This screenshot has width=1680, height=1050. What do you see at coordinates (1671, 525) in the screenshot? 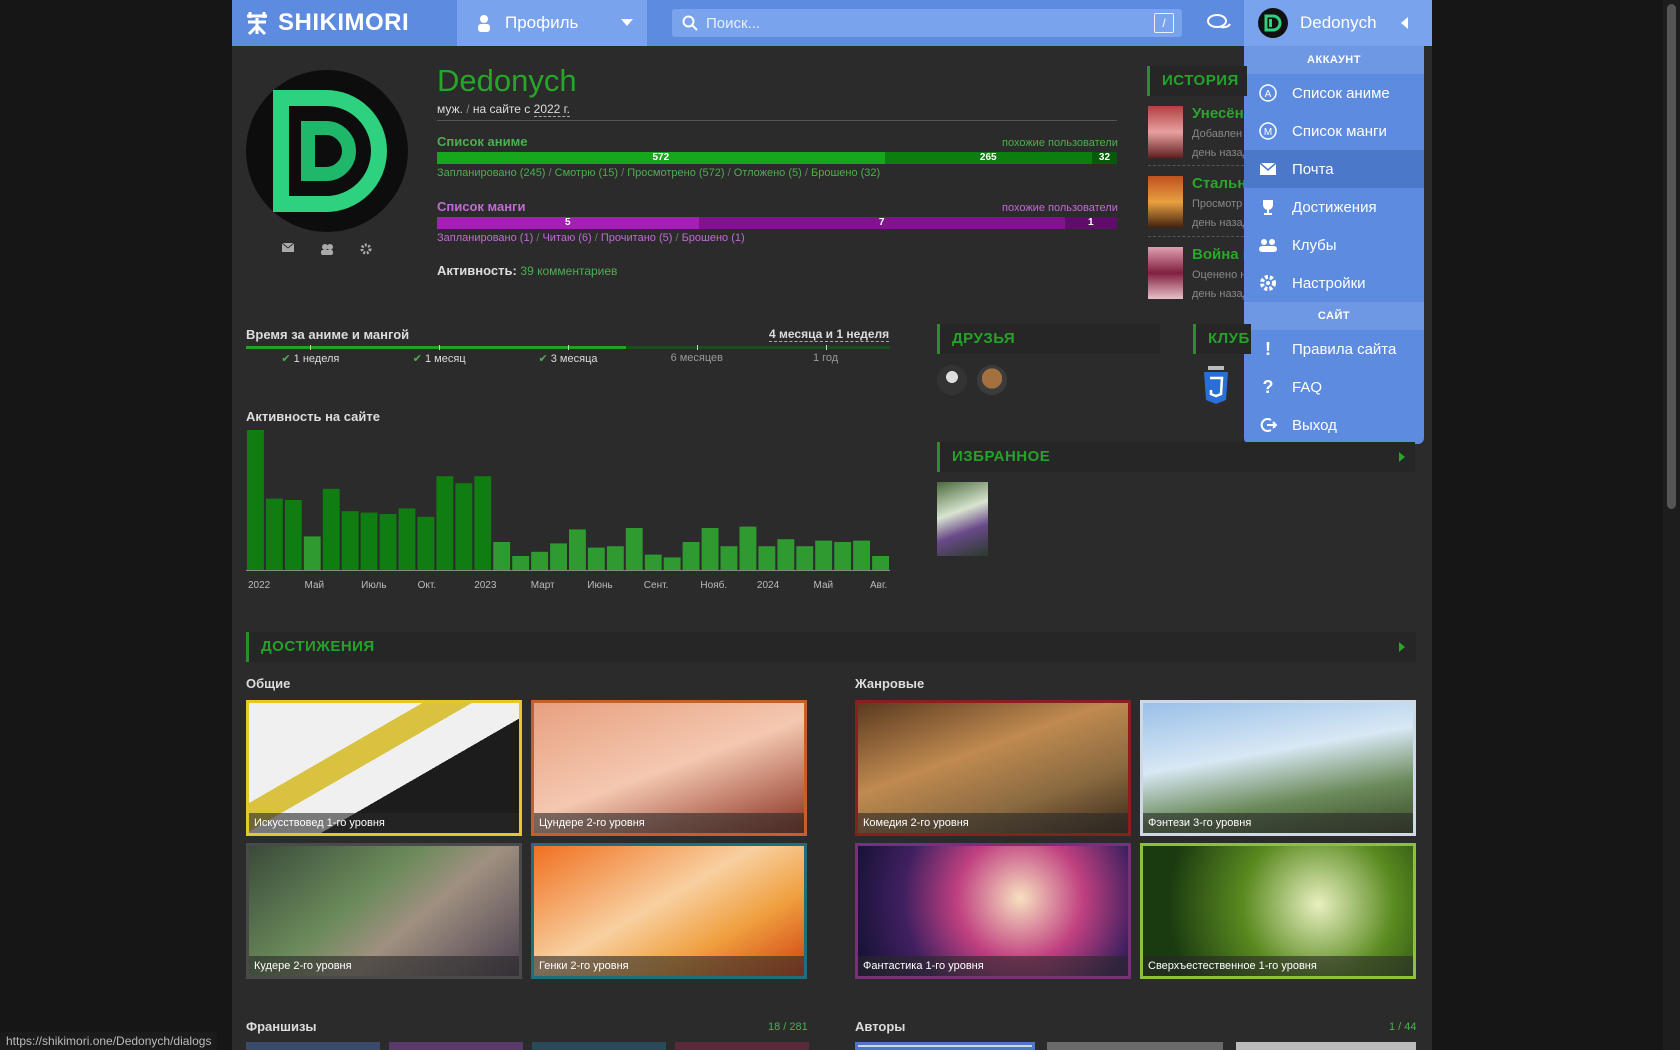
I see `scrollbar` at bounding box center [1671, 525].